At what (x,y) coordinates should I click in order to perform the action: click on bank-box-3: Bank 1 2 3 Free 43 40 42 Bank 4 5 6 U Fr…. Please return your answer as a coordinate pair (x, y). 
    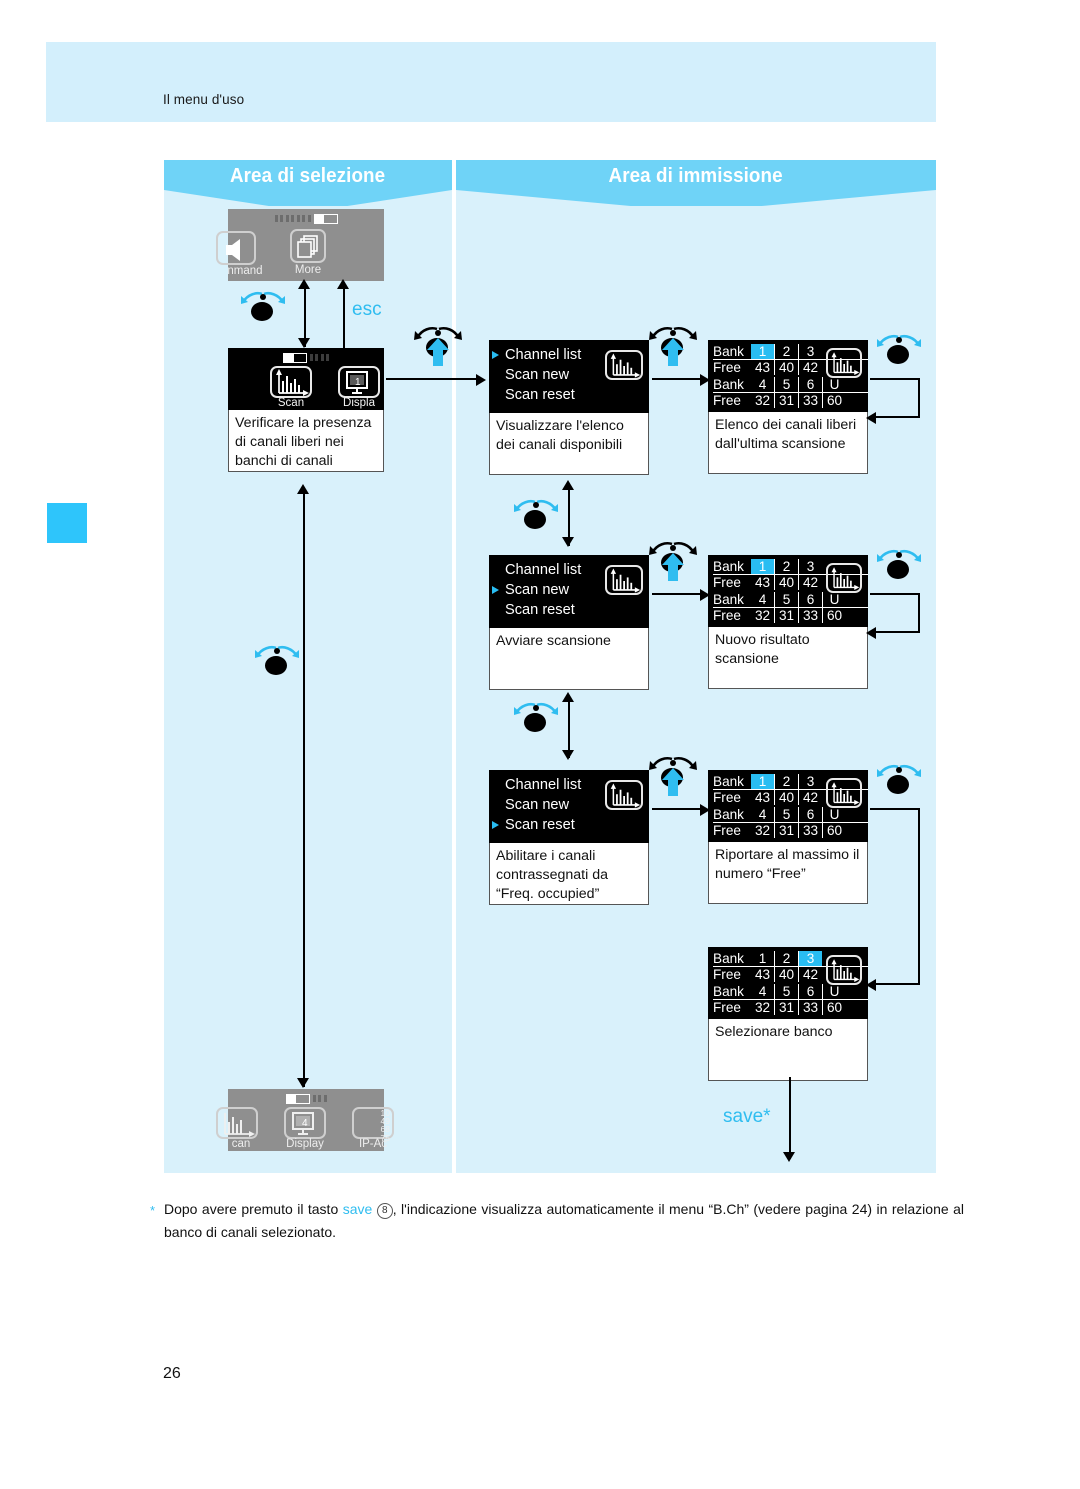
    Looking at the image, I should click on (788, 837).